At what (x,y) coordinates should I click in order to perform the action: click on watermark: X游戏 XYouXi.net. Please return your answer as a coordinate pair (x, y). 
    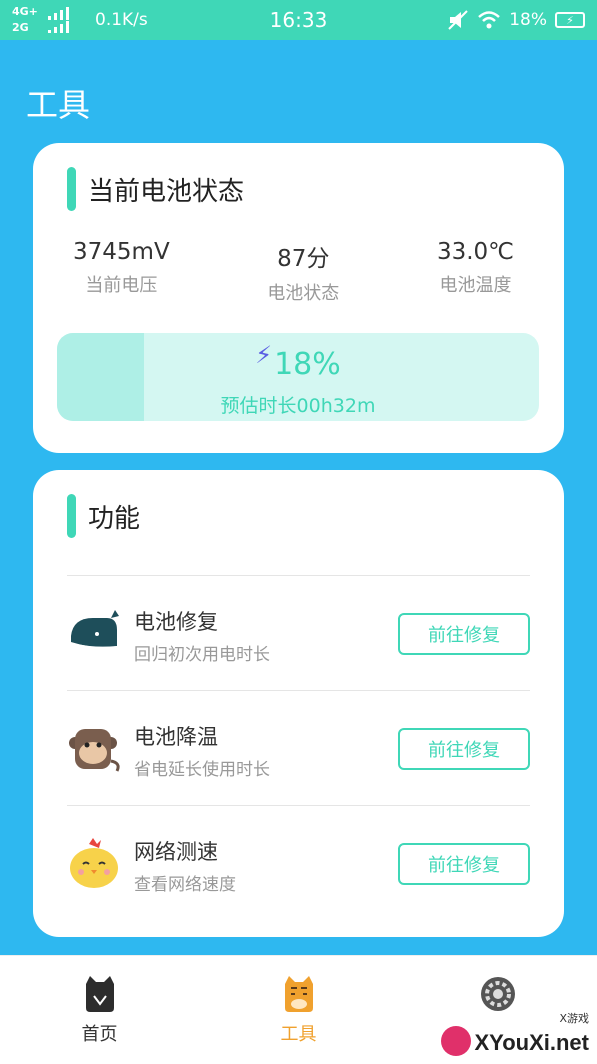
    Looking at the image, I should click on (515, 1034).